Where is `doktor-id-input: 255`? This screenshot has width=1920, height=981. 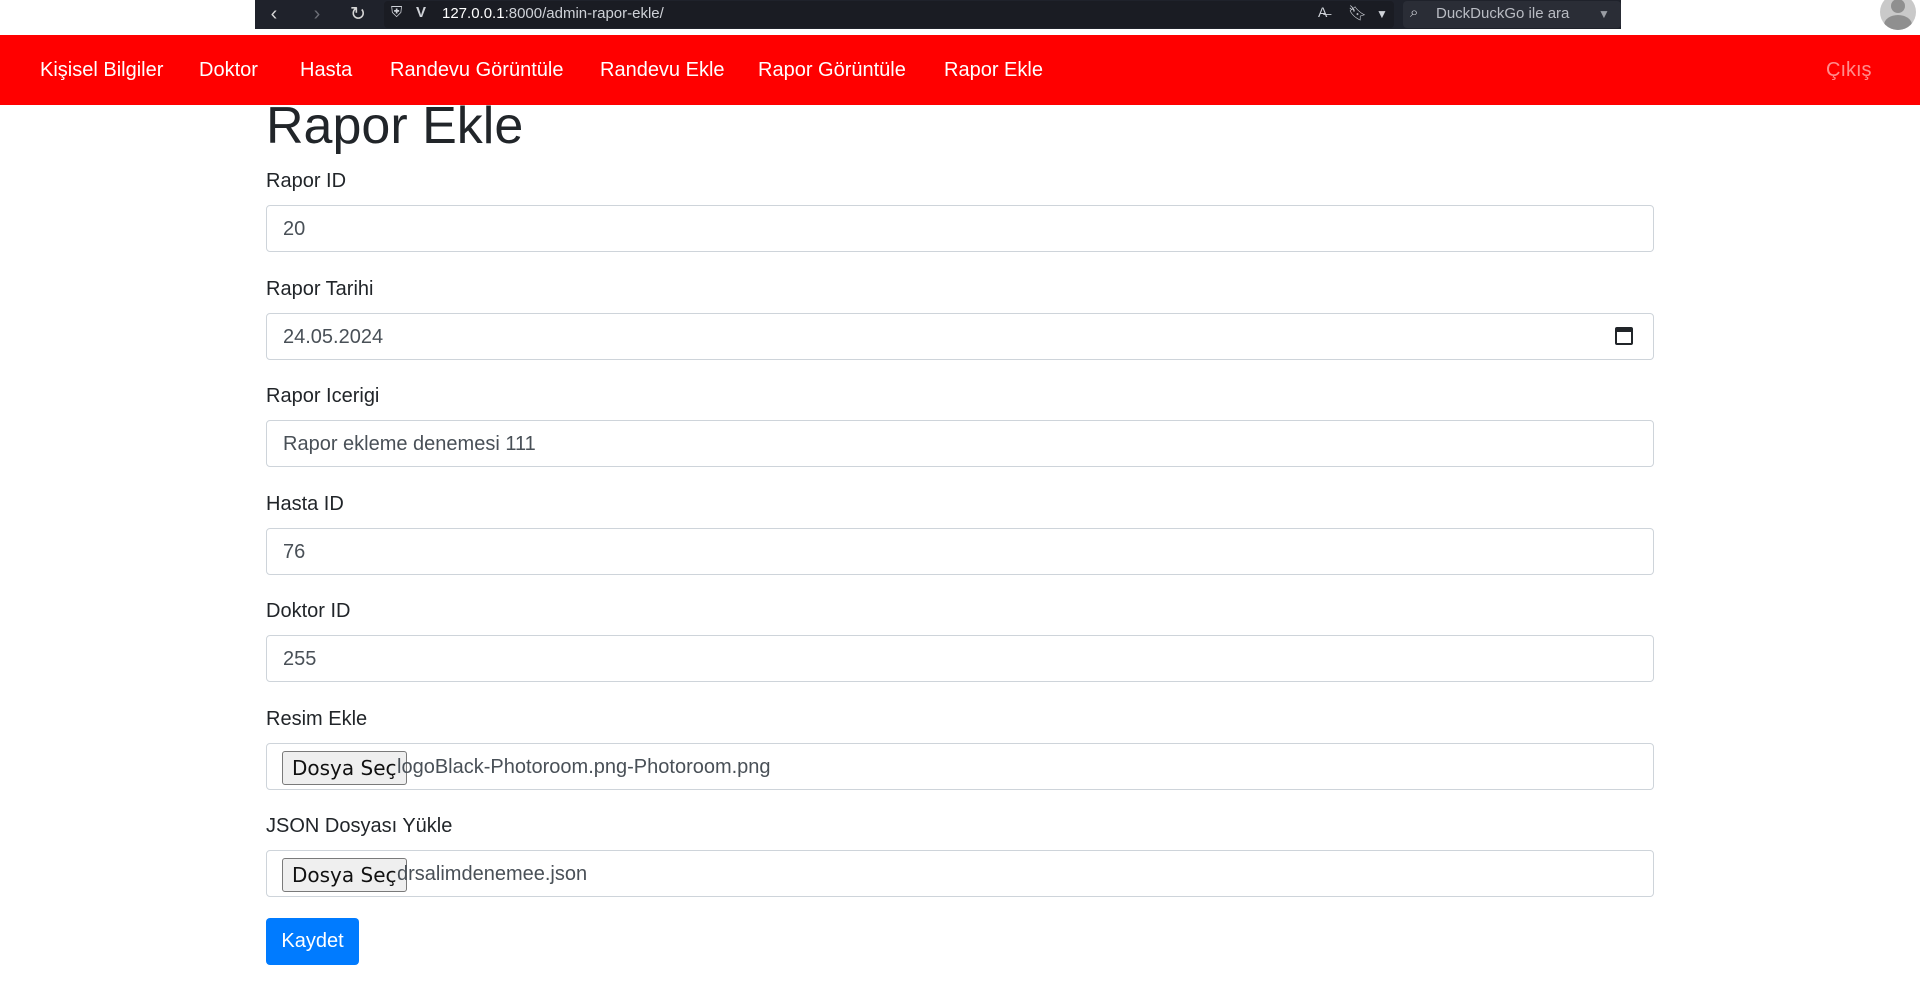 doktor-id-input: 255 is located at coordinates (960, 658).